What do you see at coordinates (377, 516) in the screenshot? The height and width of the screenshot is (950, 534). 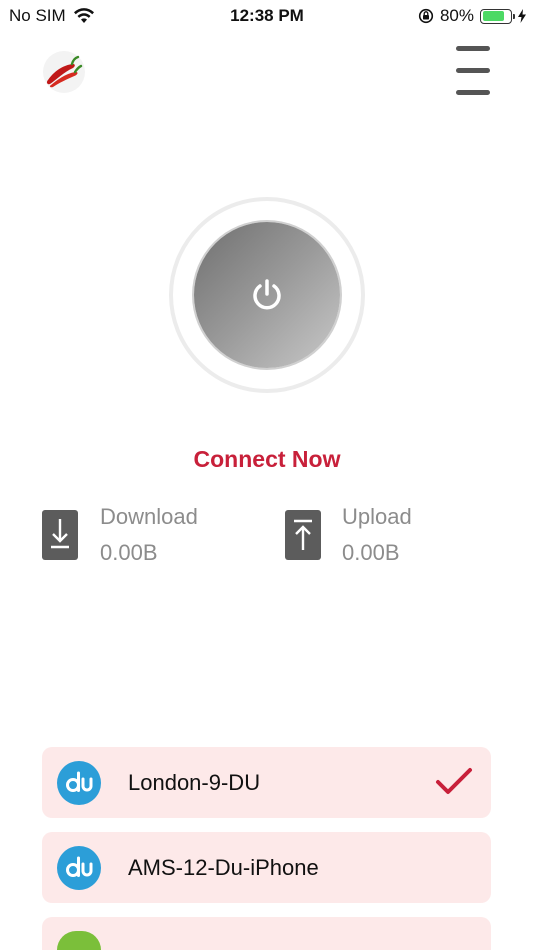 I see `upload-label: Upload` at bounding box center [377, 516].